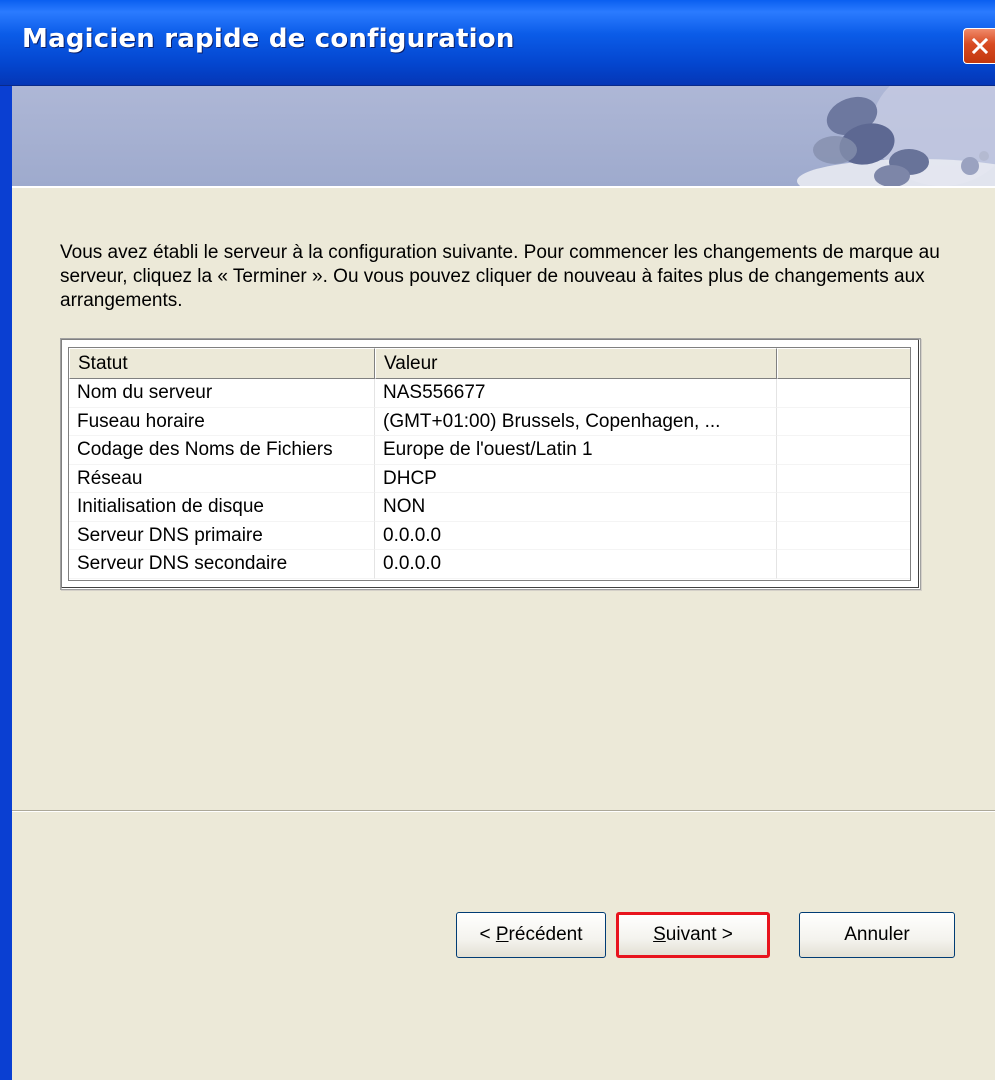 This screenshot has width=995, height=1080. I want to click on wizard-banner, so click(503, 136).